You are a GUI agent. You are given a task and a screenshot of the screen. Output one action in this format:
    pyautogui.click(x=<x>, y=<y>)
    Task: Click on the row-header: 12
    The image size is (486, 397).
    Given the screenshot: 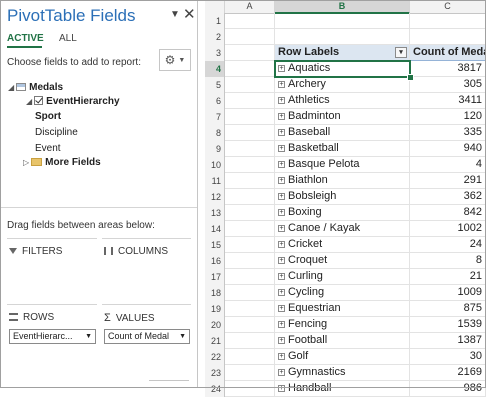 What is the action you would take?
    pyautogui.click(x=215, y=197)
    